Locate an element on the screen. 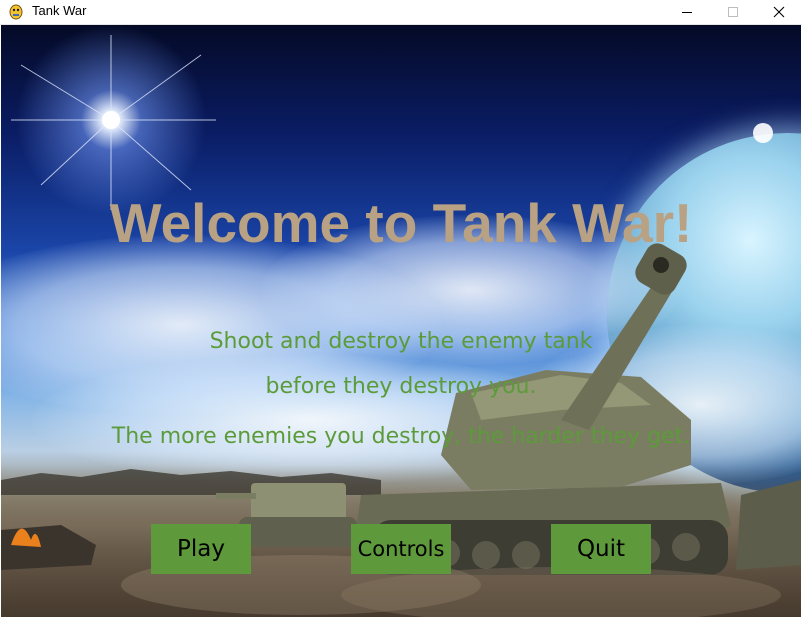 This screenshot has width=802, height=618. quit-button: Quit is located at coordinates (601, 549).